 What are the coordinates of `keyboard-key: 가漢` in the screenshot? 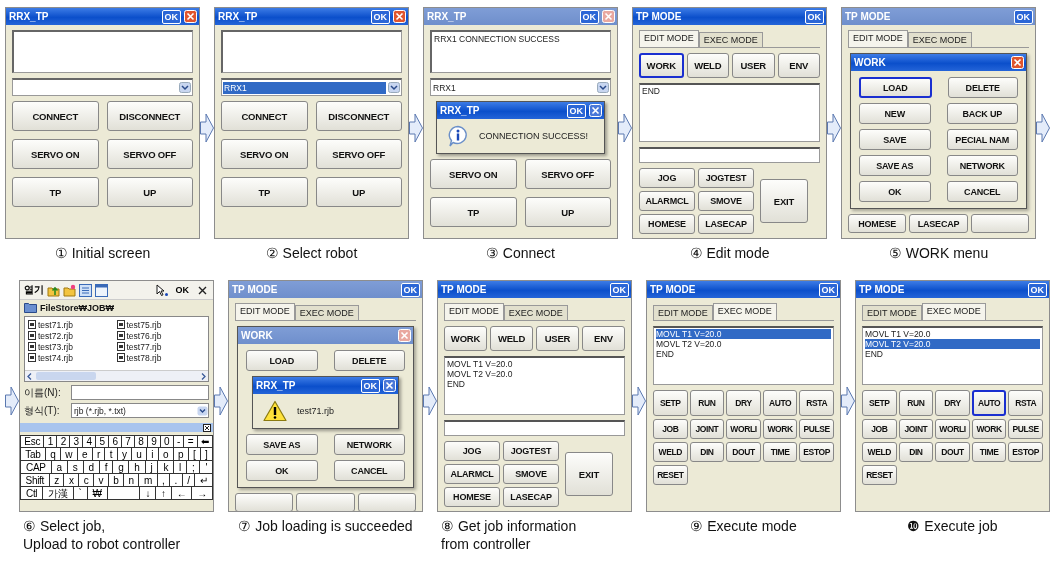 It's located at (58, 493).